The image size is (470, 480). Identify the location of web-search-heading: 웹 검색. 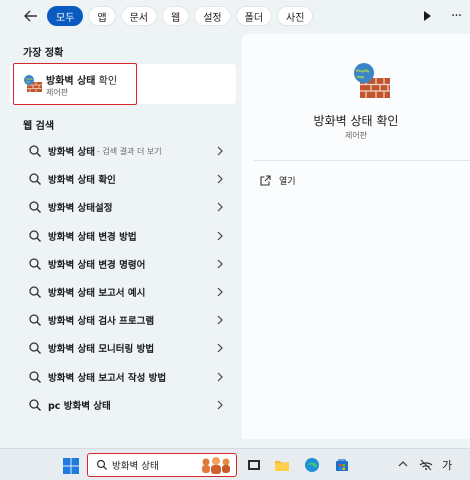
(39, 126).